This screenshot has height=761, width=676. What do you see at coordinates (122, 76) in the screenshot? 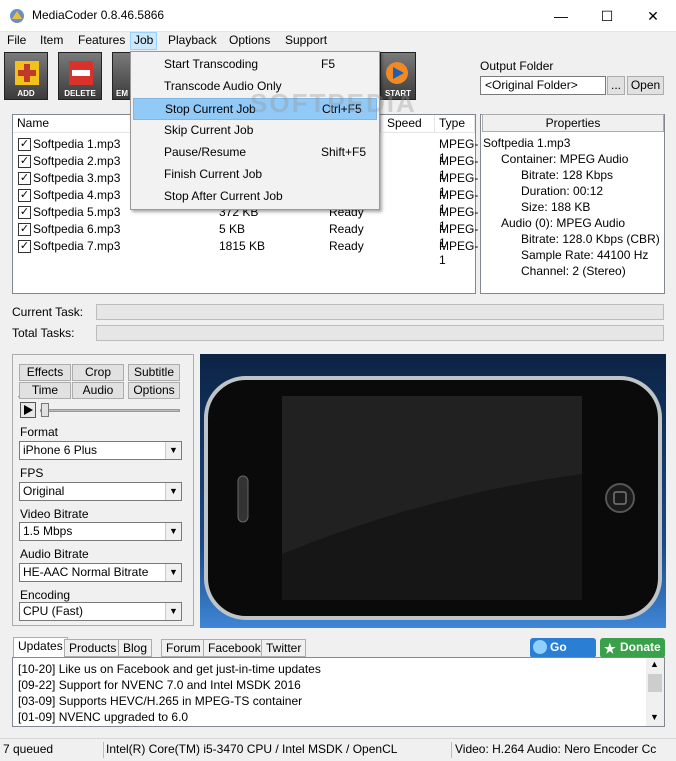
I see `empty-button: EM` at bounding box center [122, 76].